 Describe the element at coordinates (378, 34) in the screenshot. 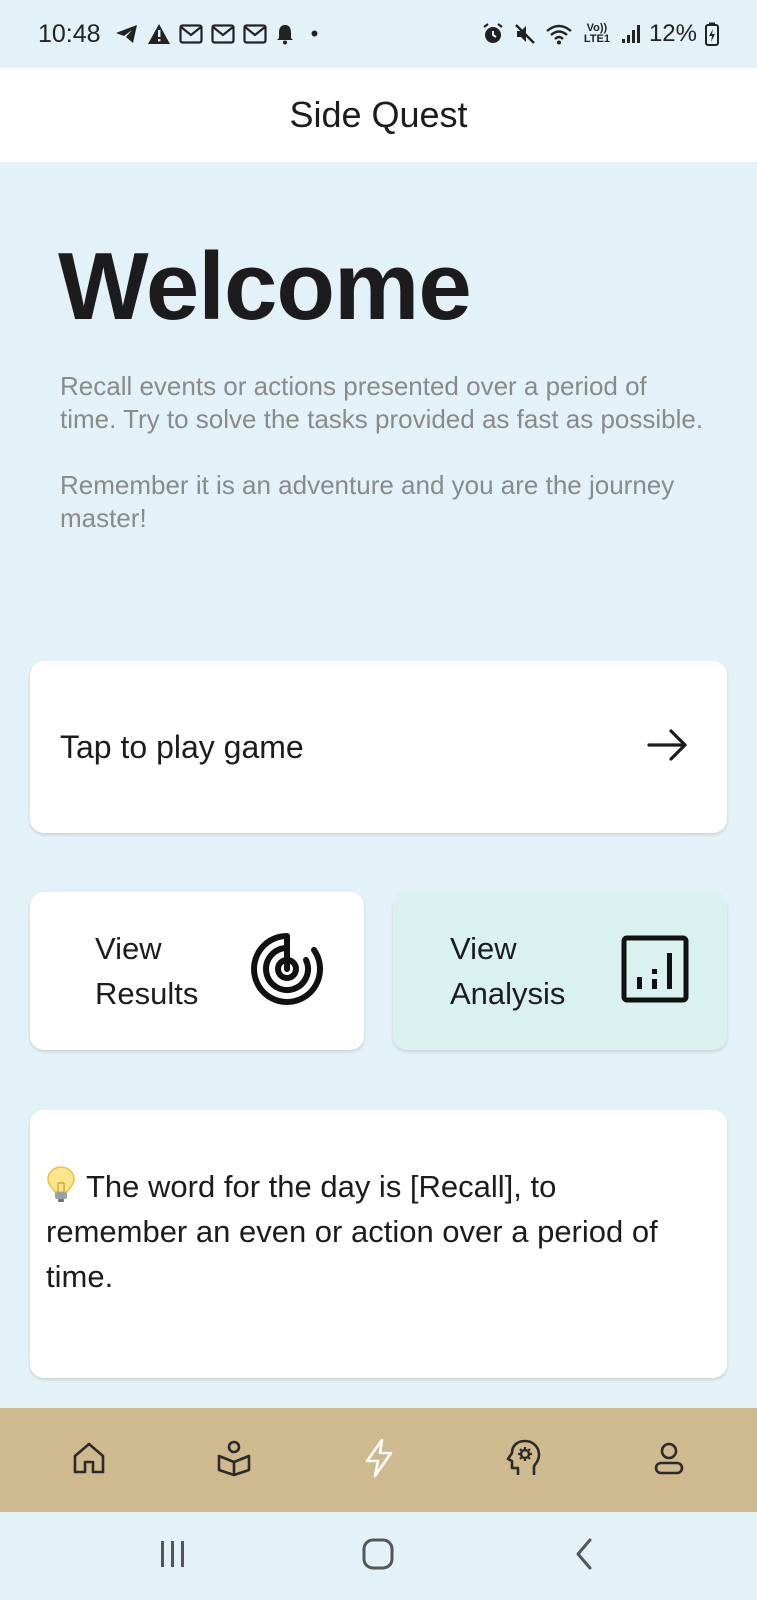

I see `status-bar: 10:48 • Vo)) LTE1 12%` at that location.